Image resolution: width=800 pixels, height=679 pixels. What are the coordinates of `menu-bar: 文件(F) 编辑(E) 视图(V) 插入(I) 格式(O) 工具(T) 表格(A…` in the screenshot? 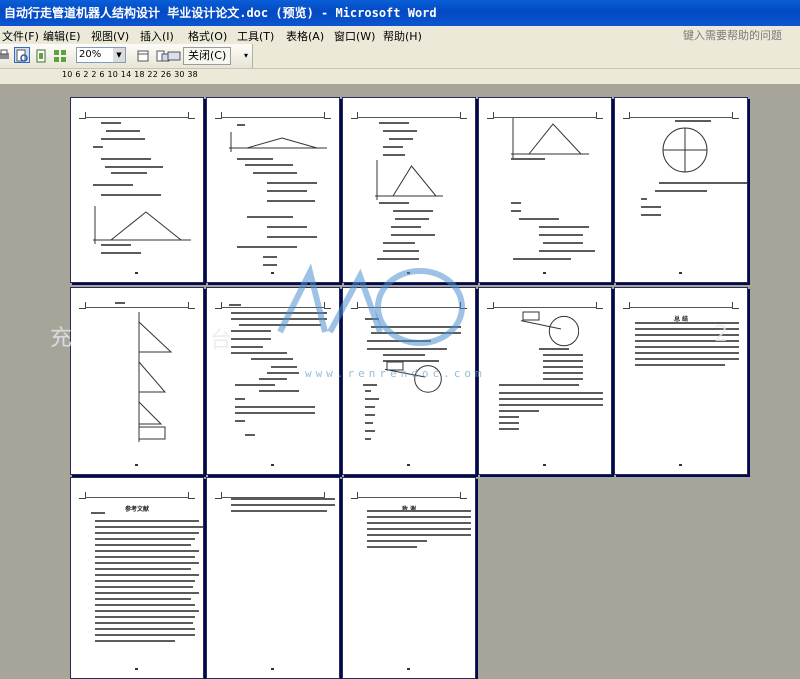 It's located at (400, 35).